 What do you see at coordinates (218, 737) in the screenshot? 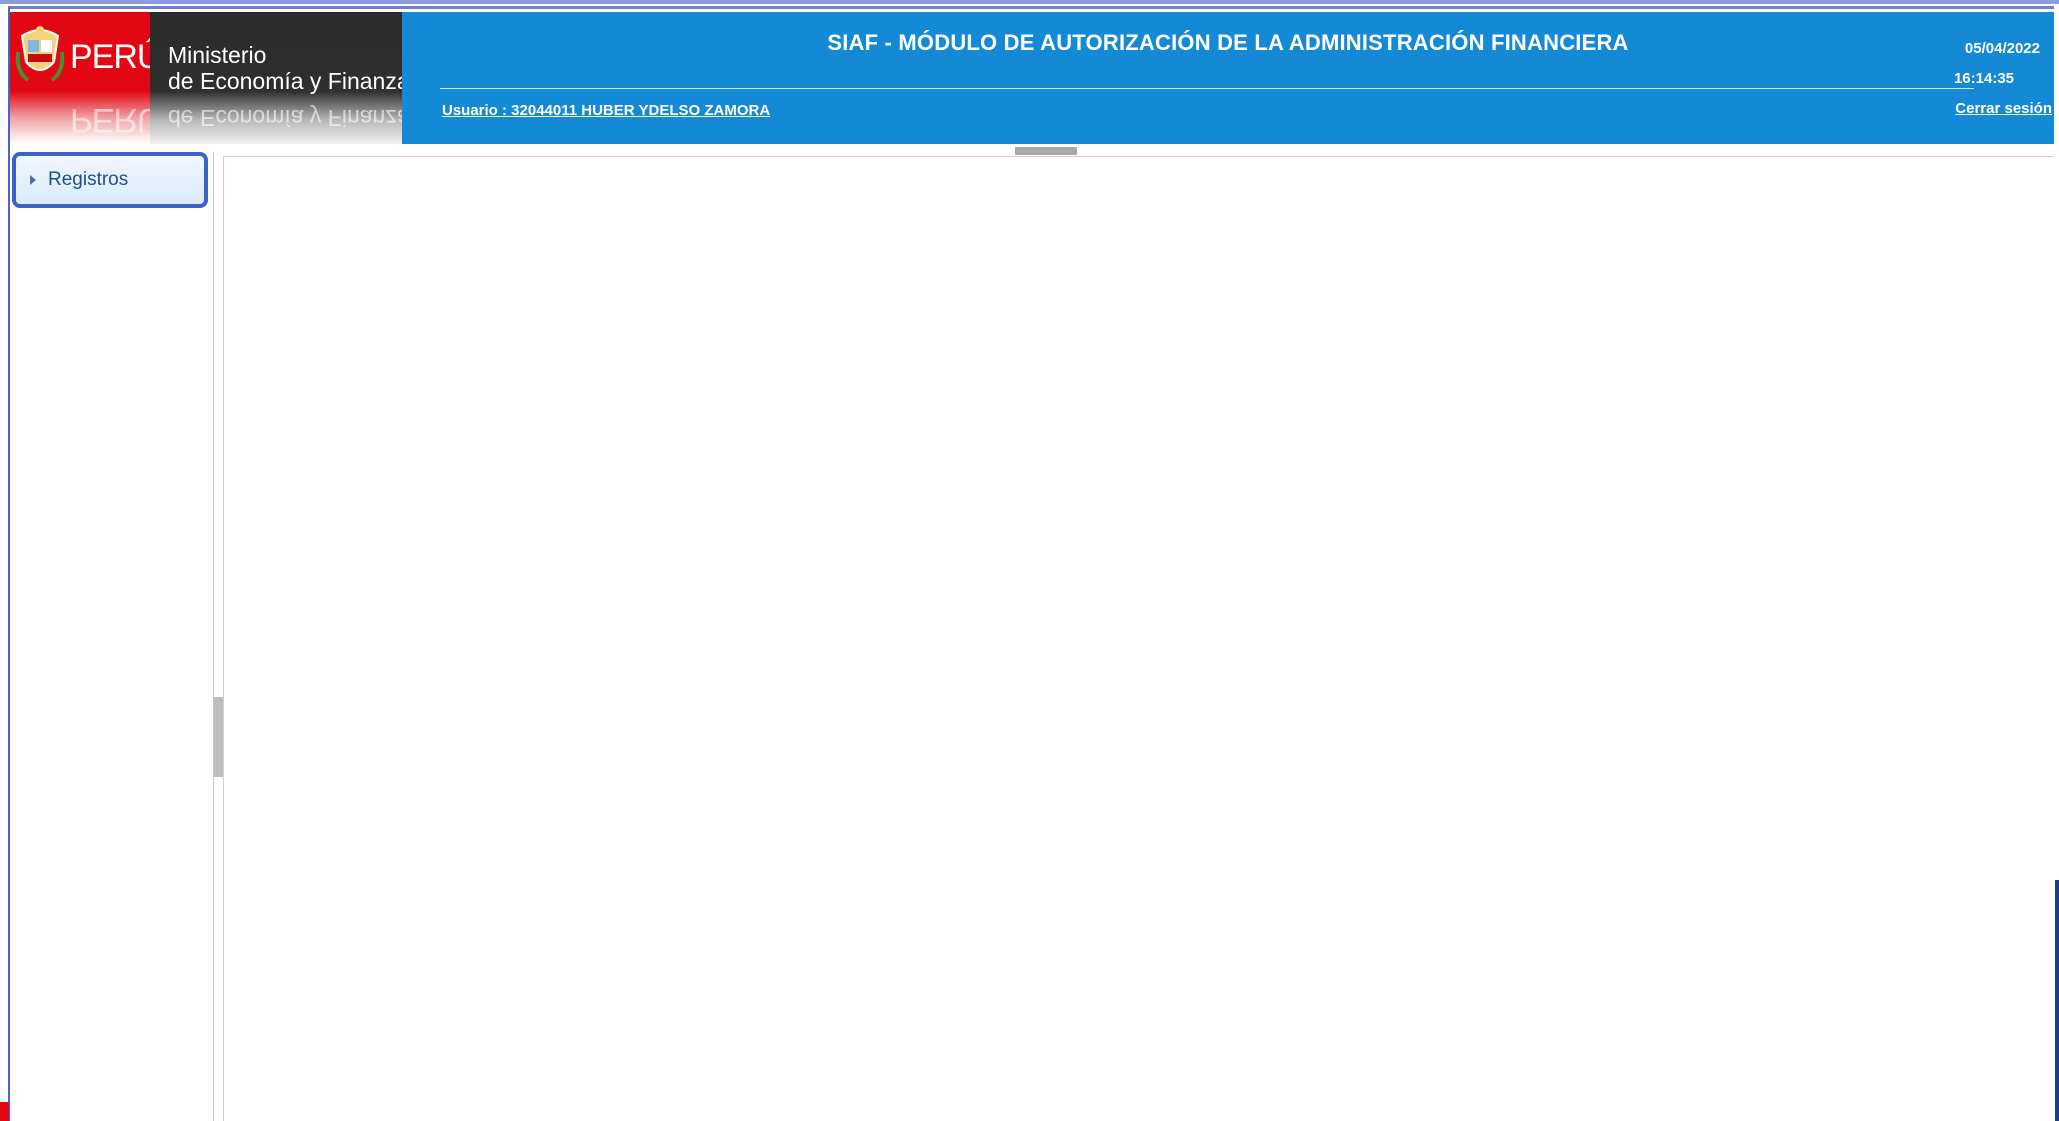
I see `sidebar-splitter-handle` at bounding box center [218, 737].